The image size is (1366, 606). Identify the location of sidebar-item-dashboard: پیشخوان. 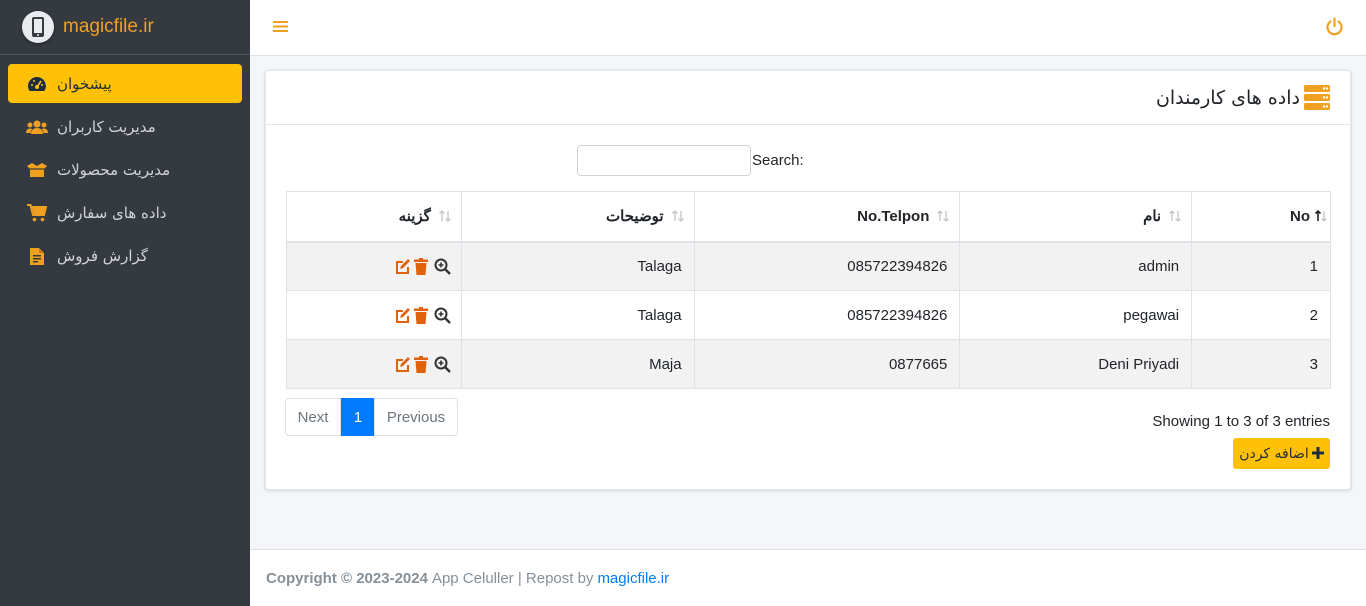
(125, 83).